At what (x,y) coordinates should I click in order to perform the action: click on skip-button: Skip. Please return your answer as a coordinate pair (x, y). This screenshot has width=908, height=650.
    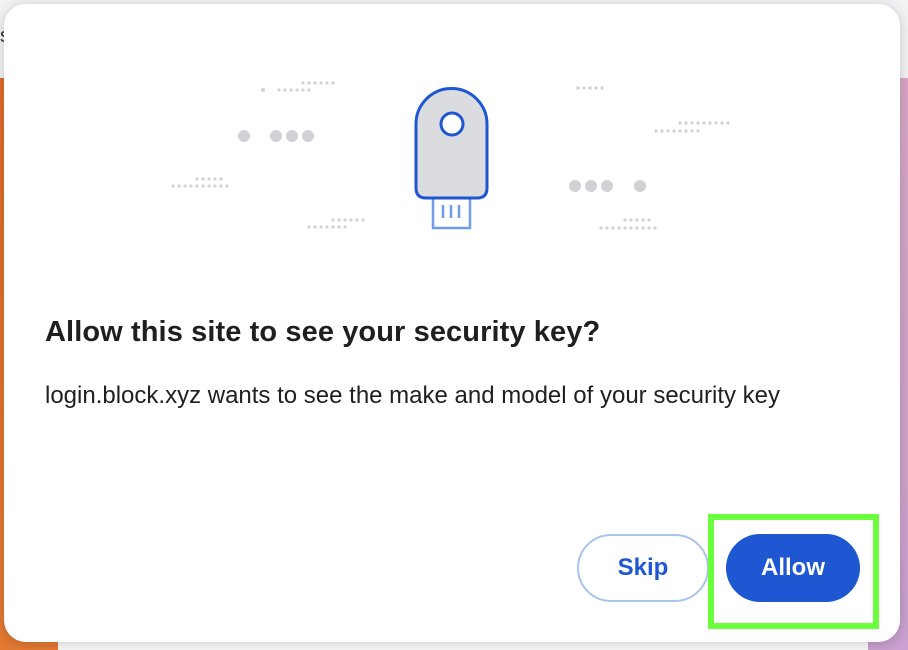
    Looking at the image, I should click on (643, 568).